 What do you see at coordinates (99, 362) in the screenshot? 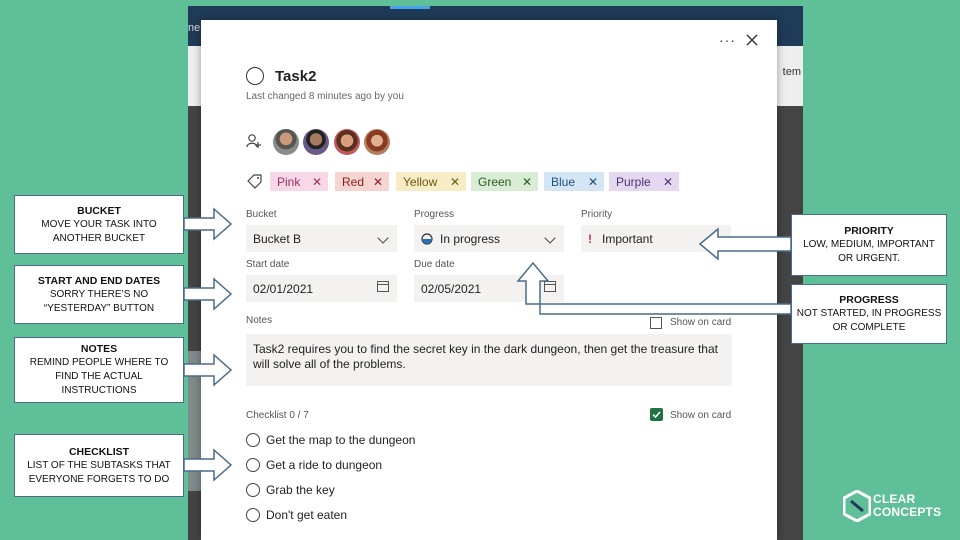
I see `callout-line: REMIND PEOPLE WHERE TO` at bounding box center [99, 362].